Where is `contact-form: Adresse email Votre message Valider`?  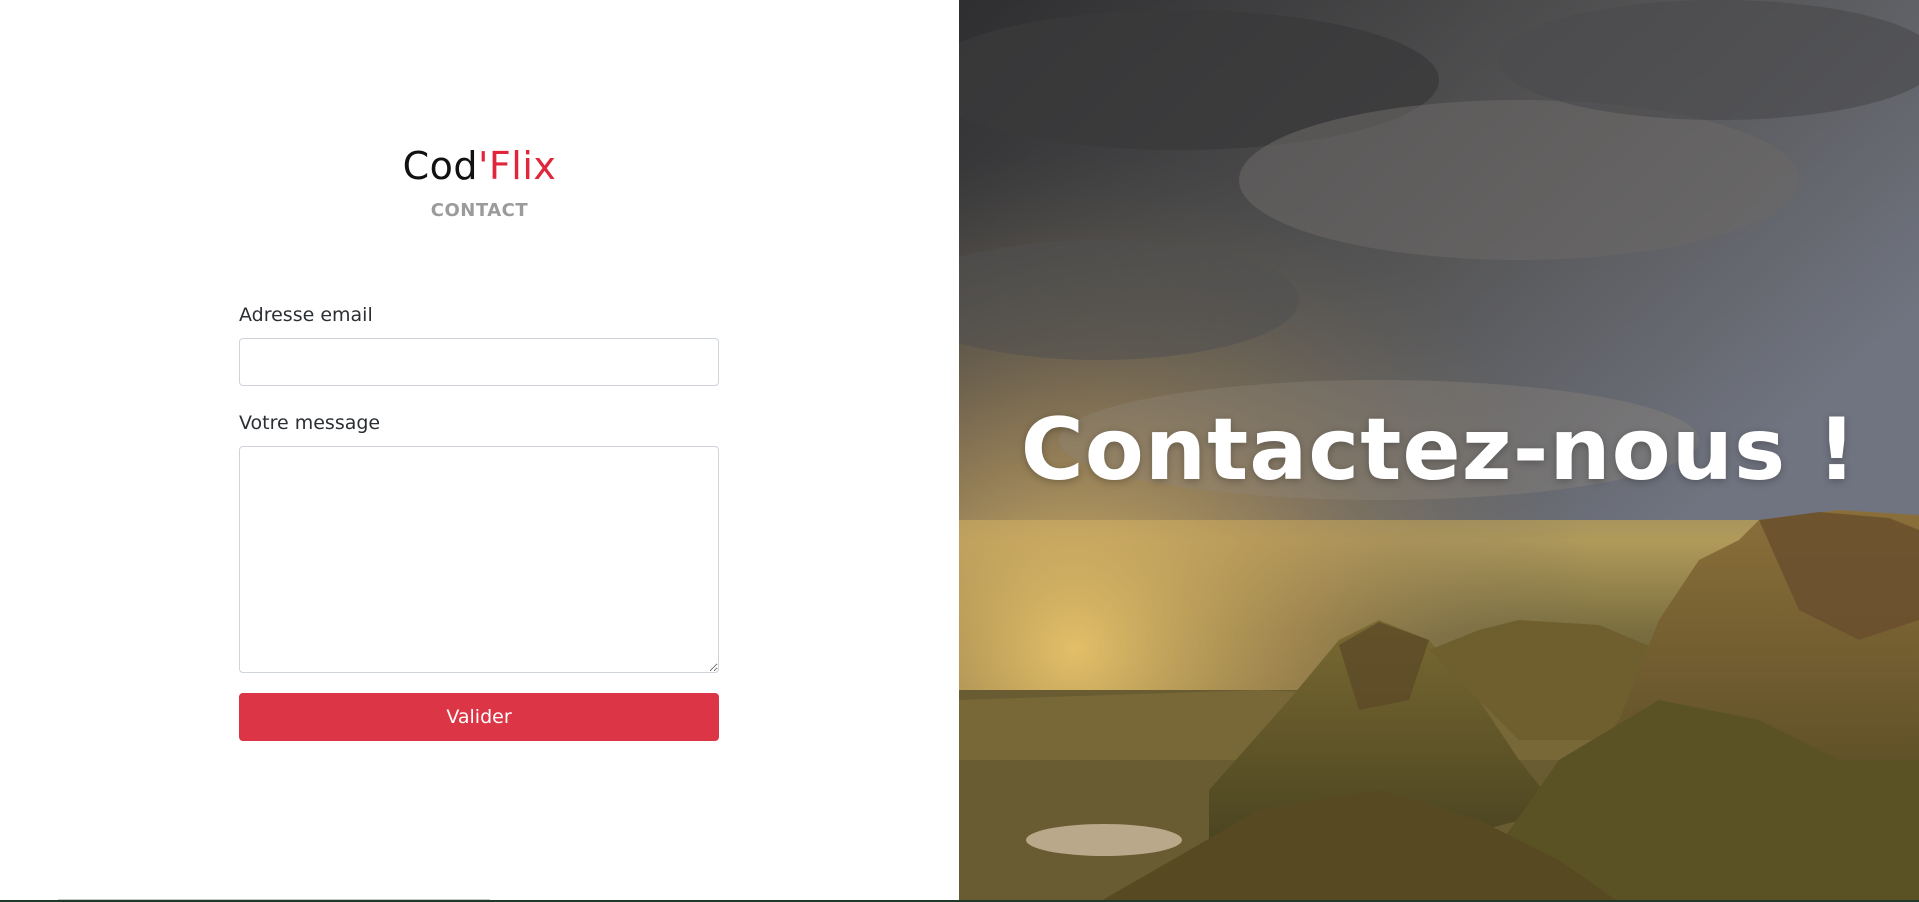 contact-form: Adresse email Votre message Valider is located at coordinates (479, 521).